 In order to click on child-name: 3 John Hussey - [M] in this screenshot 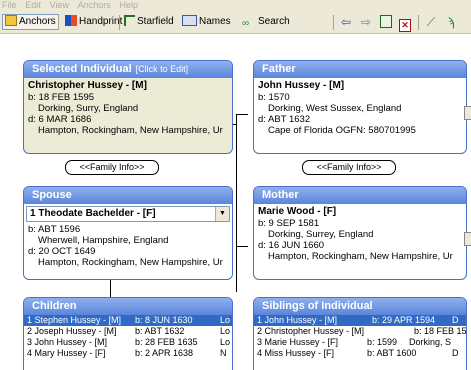, I will do `click(67, 342)`.